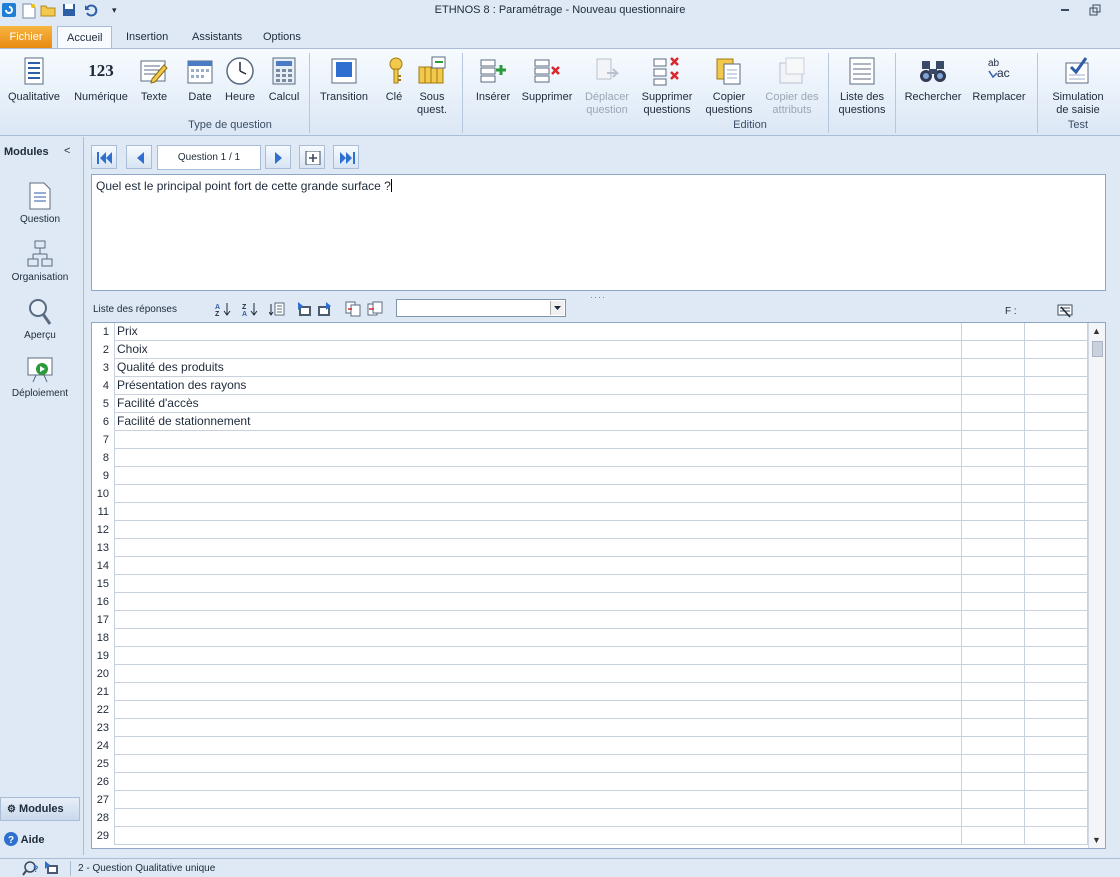 The image size is (1120, 877). What do you see at coordinates (792, 86) in the screenshot?
I see `copier-attributs-button: Copier des attributs` at bounding box center [792, 86].